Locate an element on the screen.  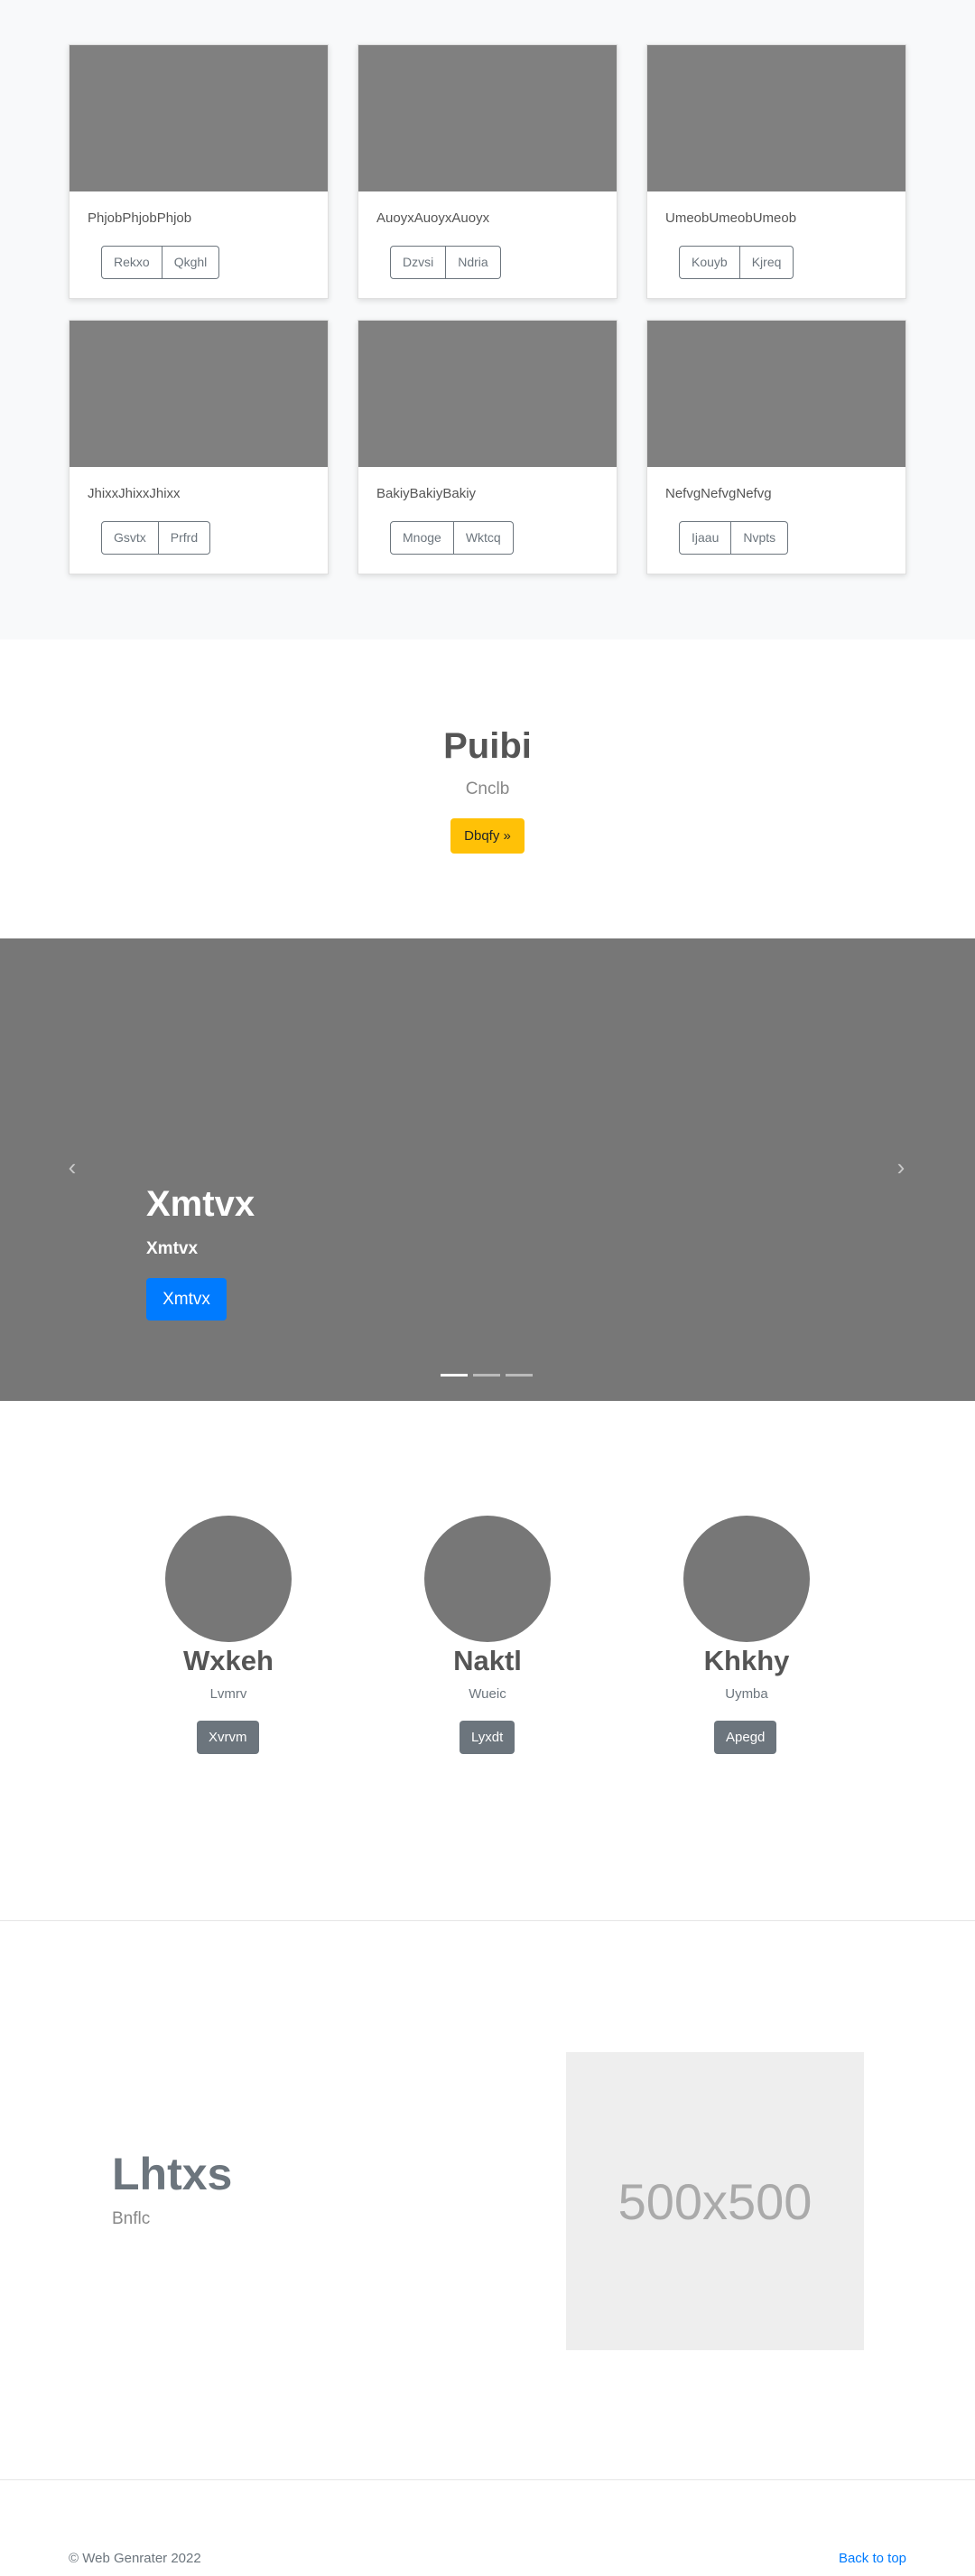
card-button-group: Ijaau Nvpts is located at coordinates (734, 538).